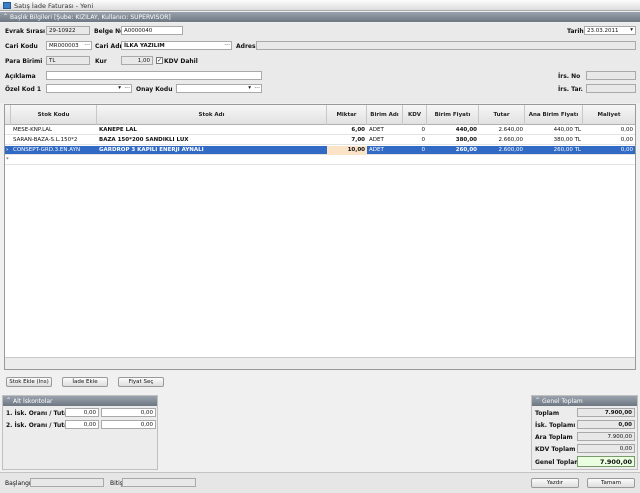 Image resolution: width=640 pixels, height=493 pixels. Describe the element at coordinates (611, 88) in the screenshot. I see `irs-tar-field` at that location.